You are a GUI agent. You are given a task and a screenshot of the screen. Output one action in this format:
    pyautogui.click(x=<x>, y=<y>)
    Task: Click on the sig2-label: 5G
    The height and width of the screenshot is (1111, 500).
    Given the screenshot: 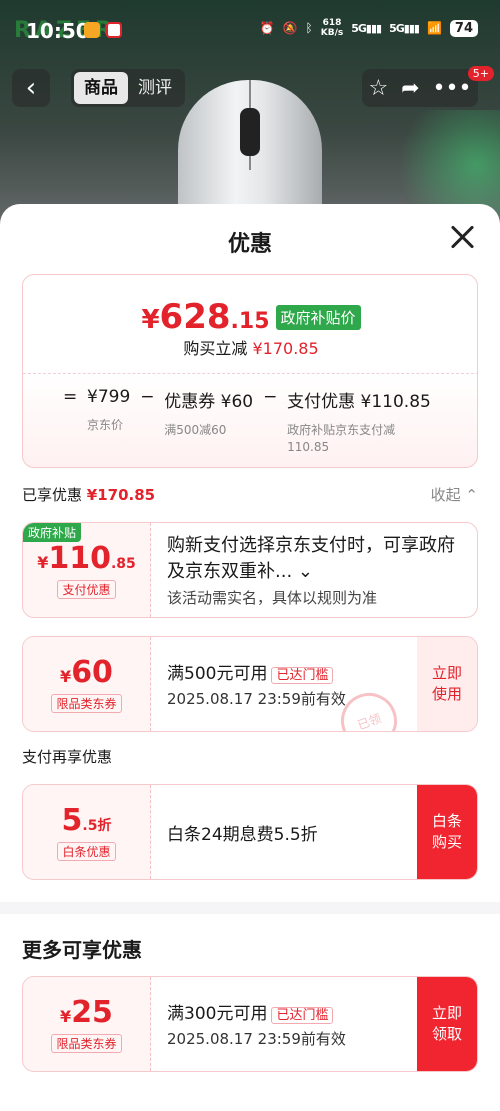 What is the action you would take?
    pyautogui.click(x=397, y=28)
    